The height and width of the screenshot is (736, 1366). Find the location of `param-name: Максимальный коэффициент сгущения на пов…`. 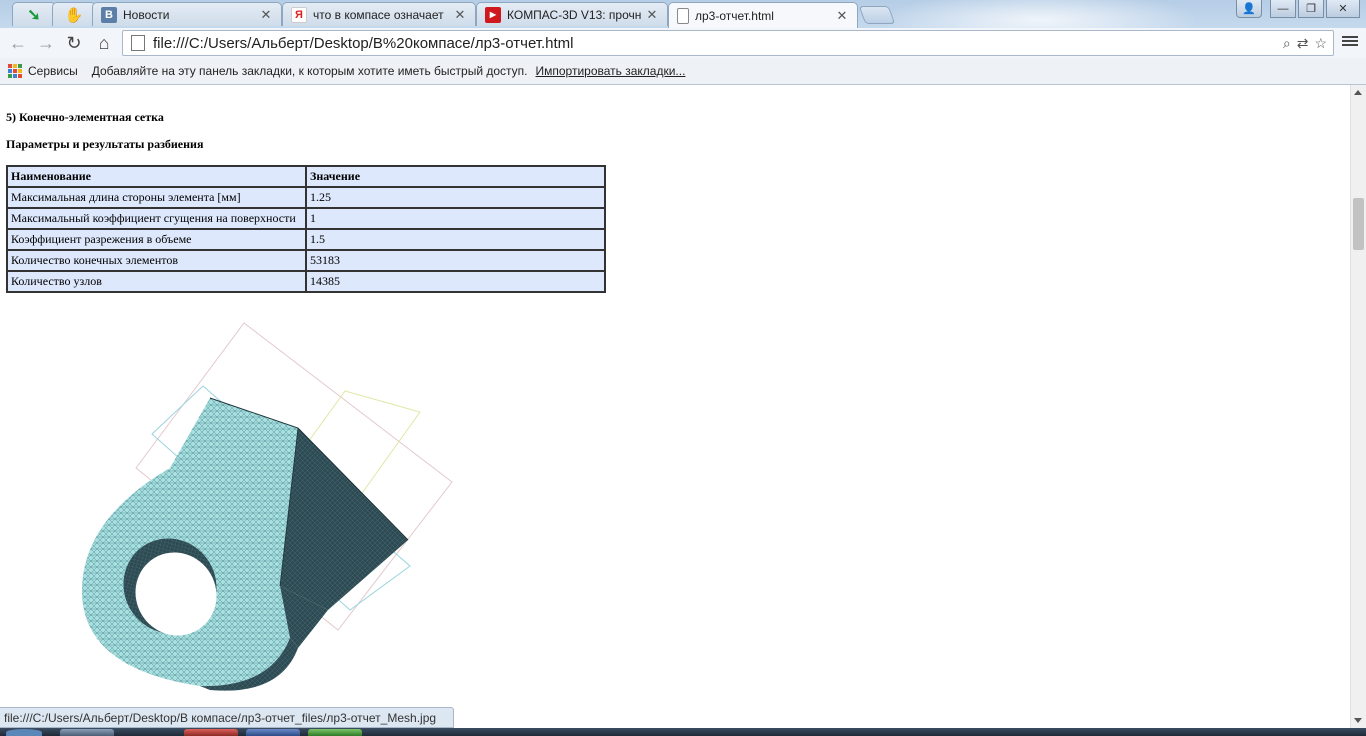

param-name: Максимальный коэффициент сгущения на пов… is located at coordinates (156, 218).